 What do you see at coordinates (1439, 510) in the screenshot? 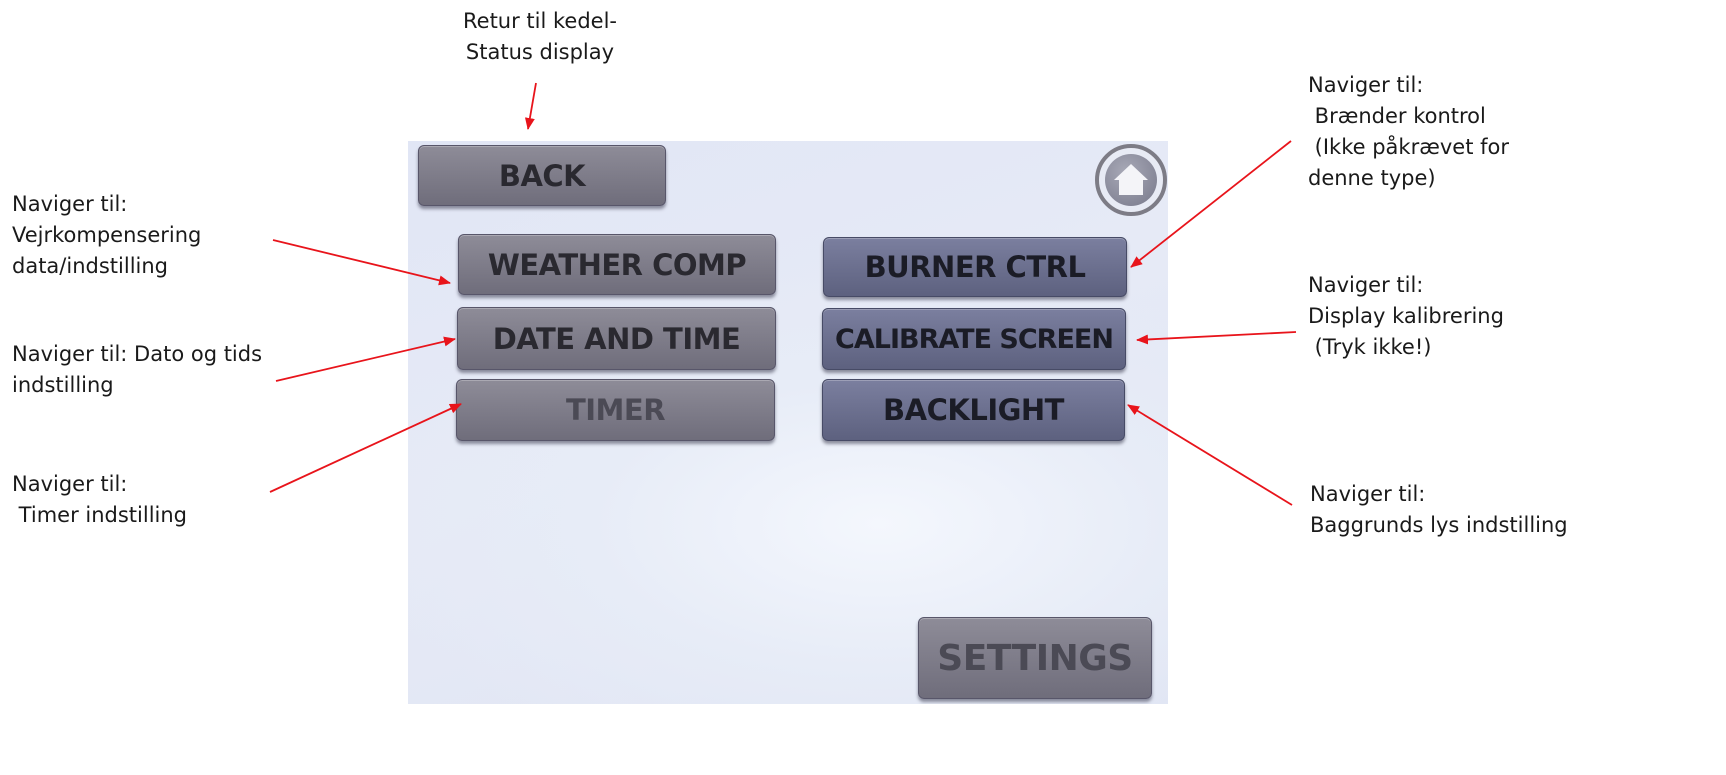
I see `annotation-backlight: Naviger til: Baggrunds lys indstilling` at bounding box center [1439, 510].